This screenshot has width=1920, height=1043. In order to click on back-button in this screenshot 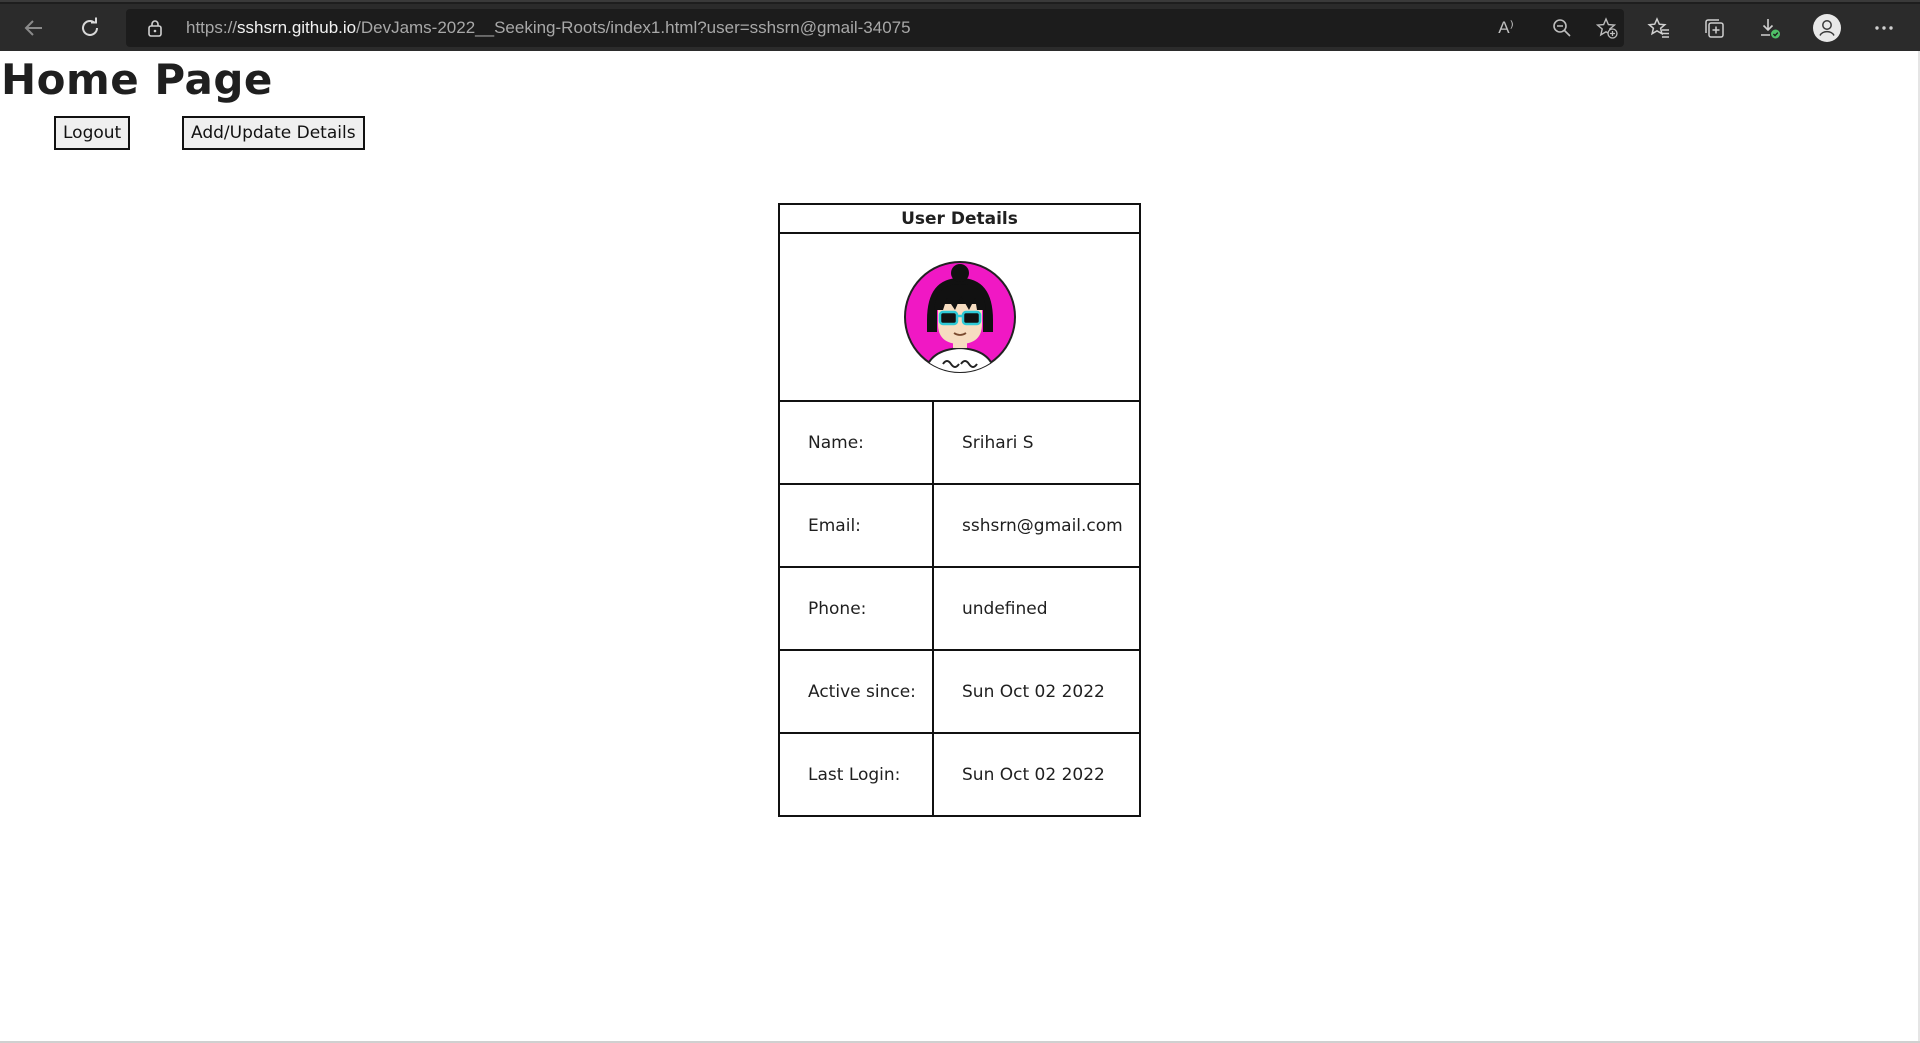, I will do `click(34, 28)`.